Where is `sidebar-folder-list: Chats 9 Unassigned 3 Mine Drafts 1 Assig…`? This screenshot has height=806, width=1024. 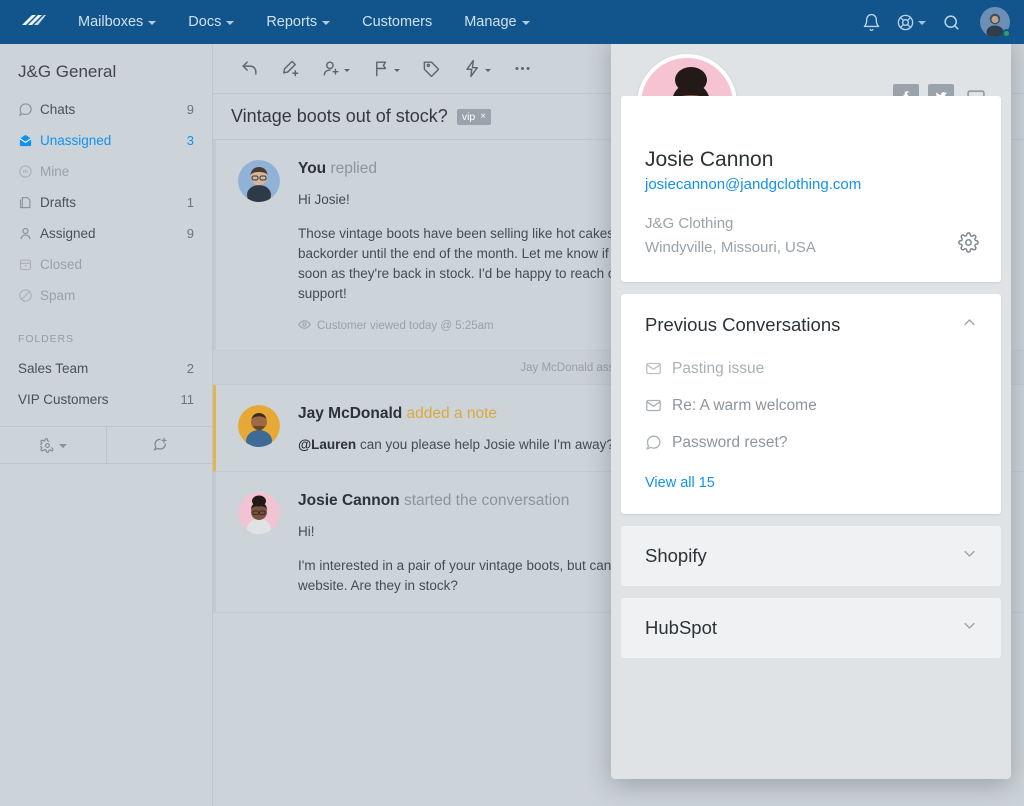
sidebar-folder-list: Chats 9 Unassigned 3 Mine Drafts 1 Assig… is located at coordinates (106, 202).